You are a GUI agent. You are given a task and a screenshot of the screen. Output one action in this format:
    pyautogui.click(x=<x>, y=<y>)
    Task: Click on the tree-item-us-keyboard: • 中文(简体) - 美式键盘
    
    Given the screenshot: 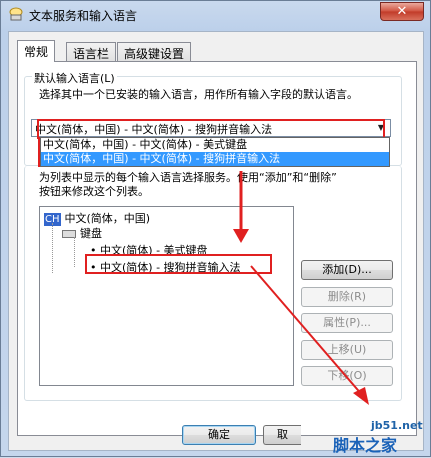 What is the action you would take?
    pyautogui.click(x=149, y=250)
    